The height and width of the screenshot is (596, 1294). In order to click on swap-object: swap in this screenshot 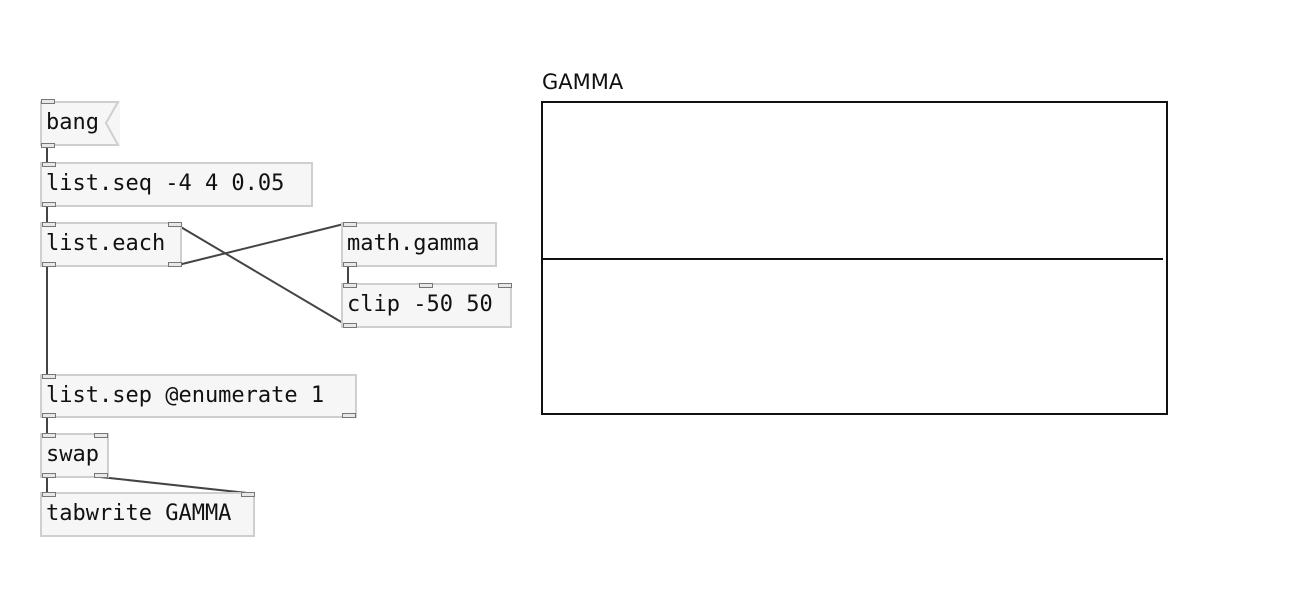, I will do `click(74, 455)`.